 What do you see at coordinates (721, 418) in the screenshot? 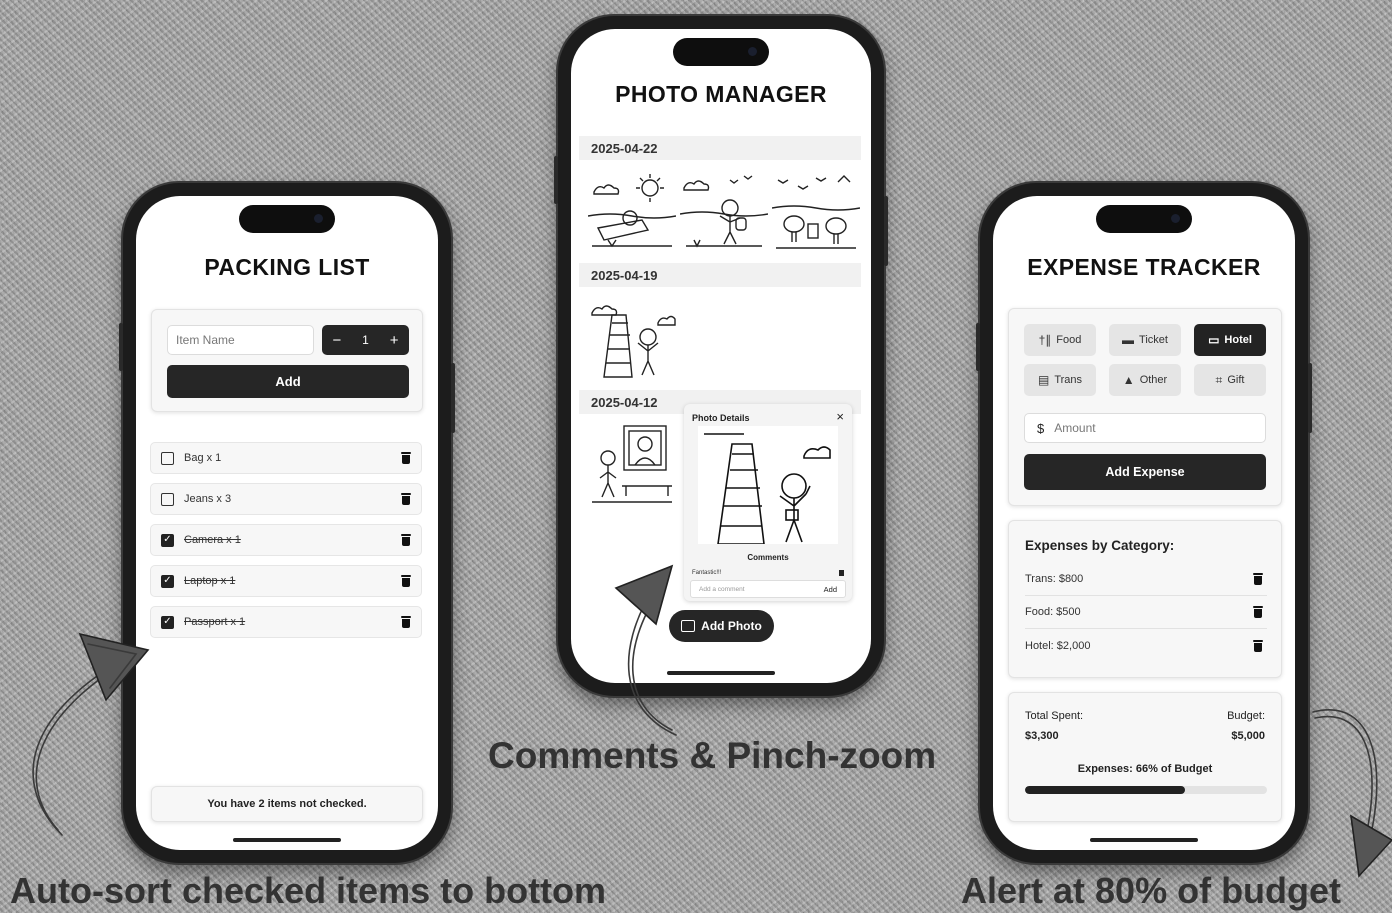
I see `popover-title: Photo Details` at bounding box center [721, 418].